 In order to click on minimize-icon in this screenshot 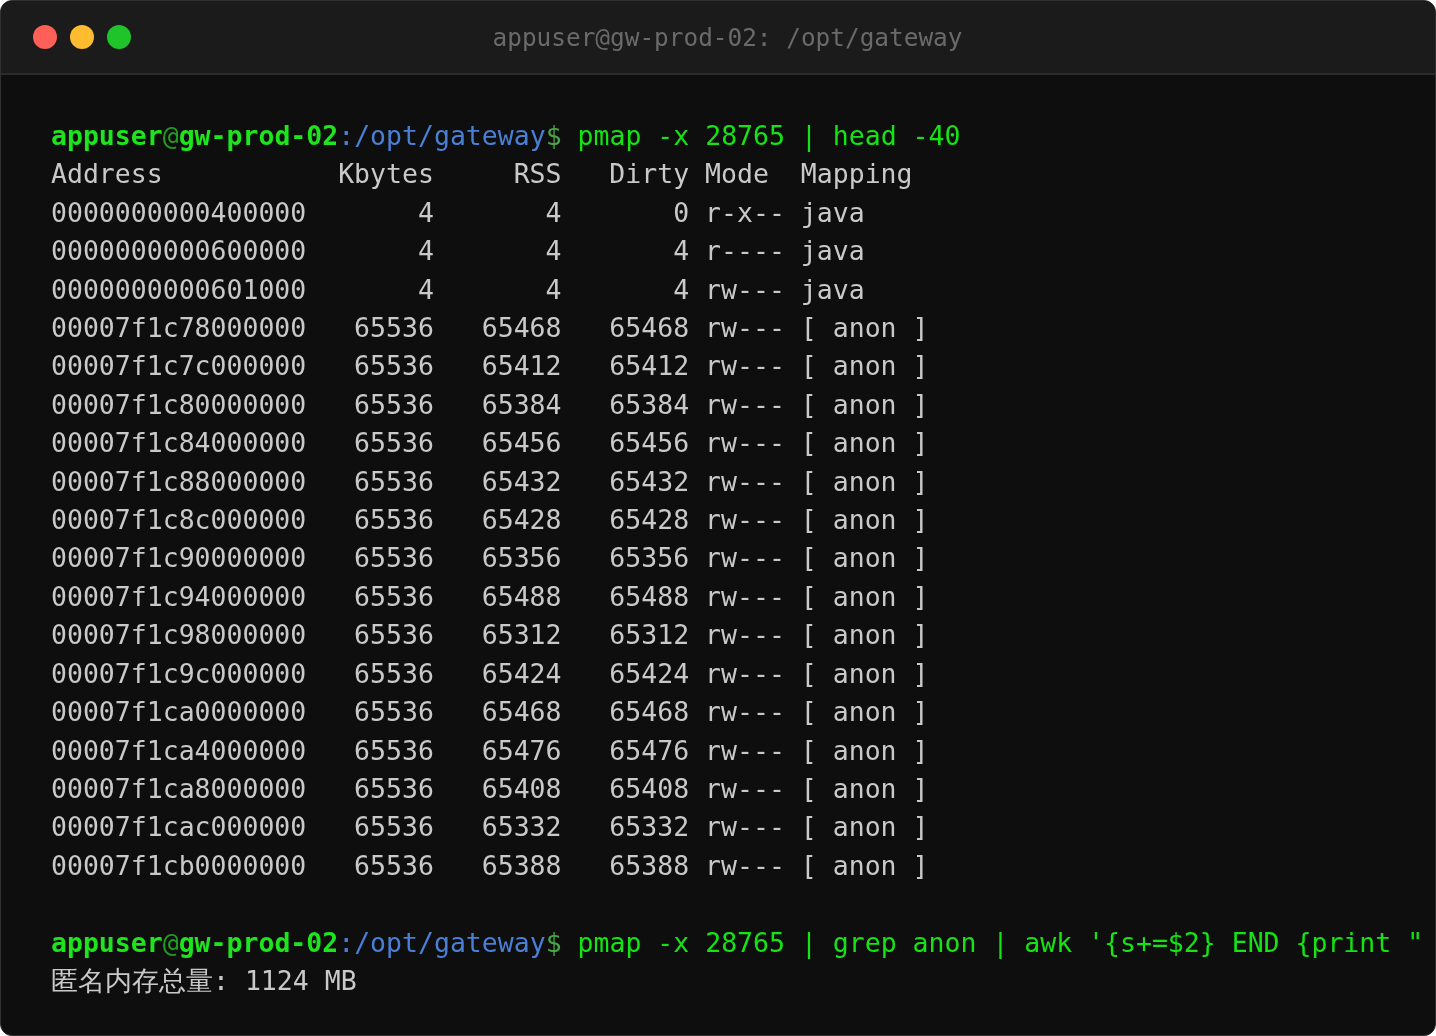, I will do `click(82, 37)`.